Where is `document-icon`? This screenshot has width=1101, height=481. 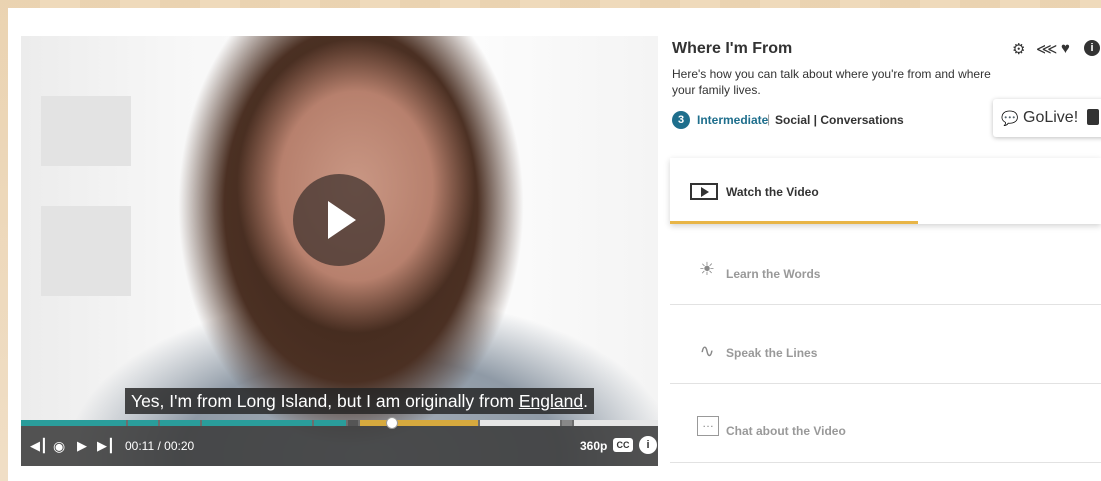
document-icon is located at coordinates (1093, 117).